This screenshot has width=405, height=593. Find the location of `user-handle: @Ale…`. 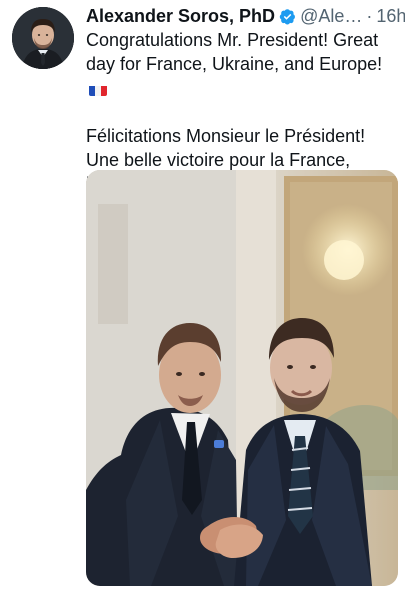

user-handle: @Ale… is located at coordinates (331, 16).